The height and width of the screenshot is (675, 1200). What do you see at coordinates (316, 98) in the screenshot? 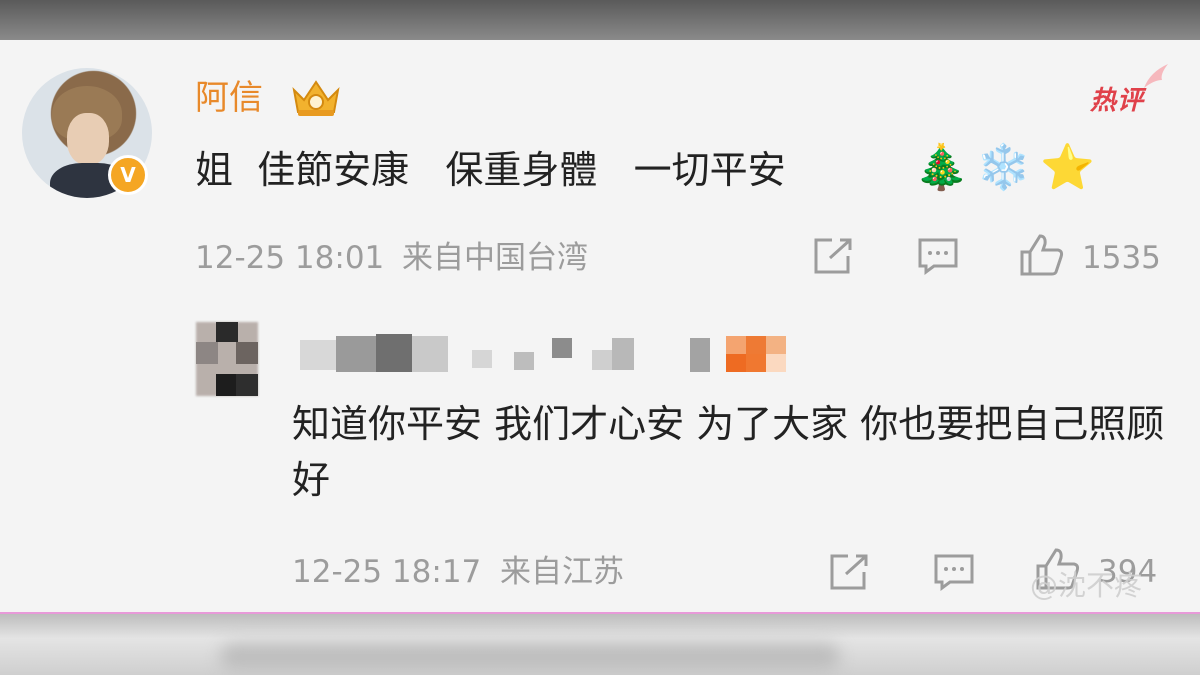
I see `crown-icon` at bounding box center [316, 98].